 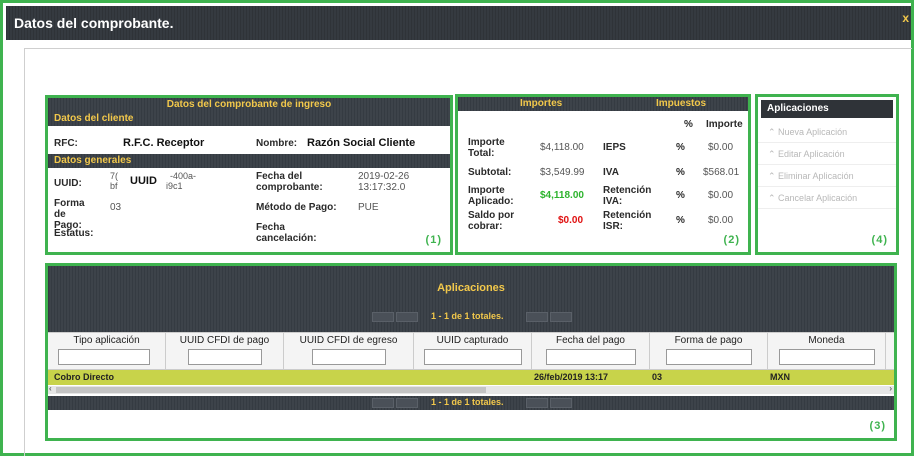 What do you see at coordinates (271, 390) in the screenshot?
I see `scrollbar-thumb` at bounding box center [271, 390].